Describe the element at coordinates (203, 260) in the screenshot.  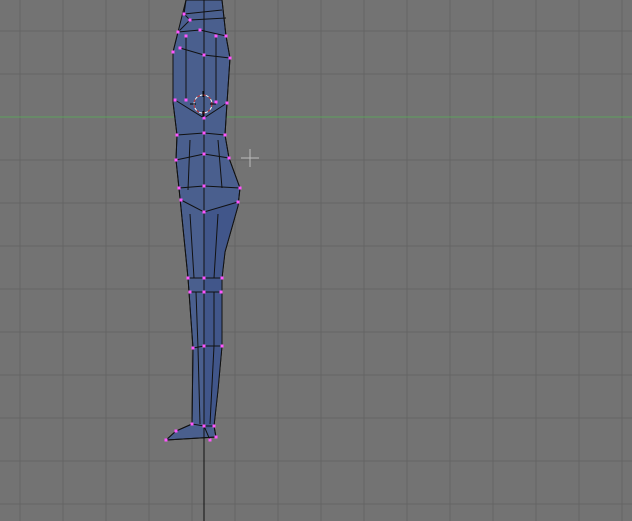
I see `mesh-object` at that location.